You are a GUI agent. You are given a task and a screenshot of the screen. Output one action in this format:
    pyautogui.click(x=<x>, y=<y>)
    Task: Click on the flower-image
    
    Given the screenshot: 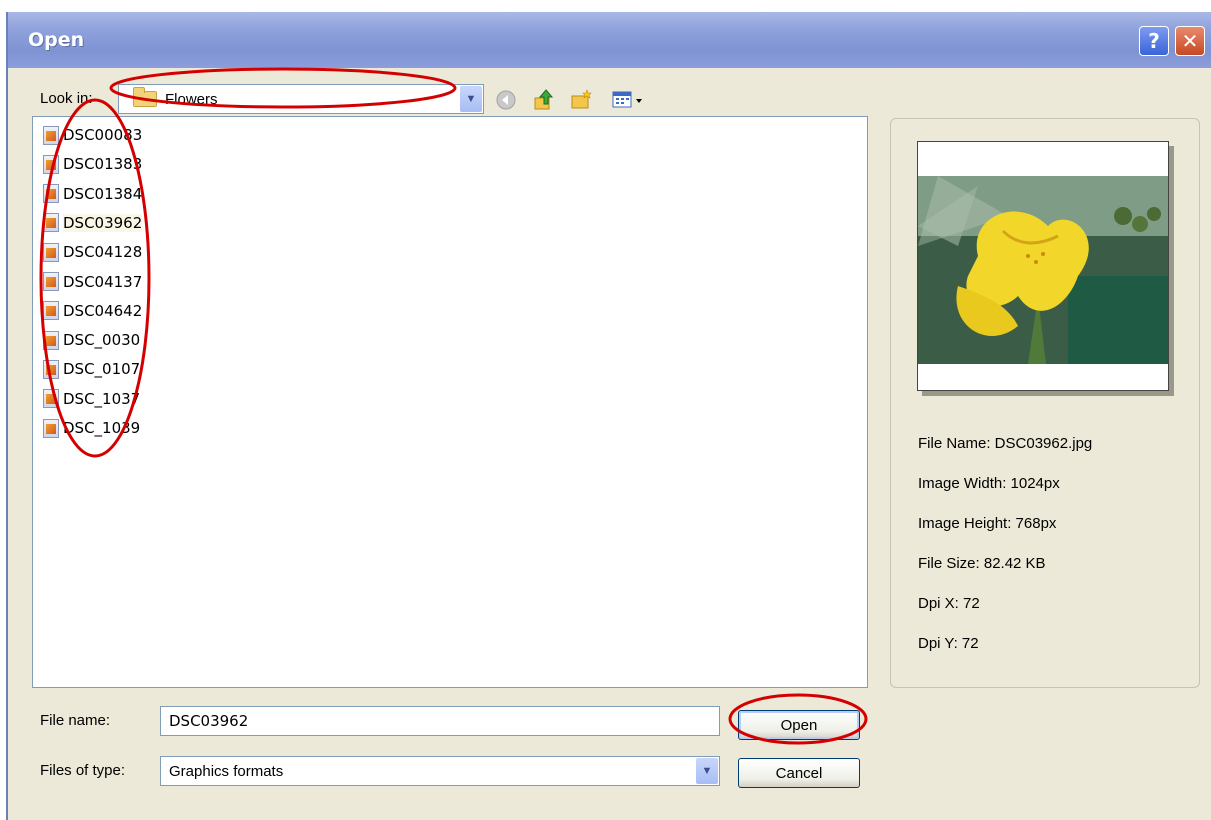 What is the action you would take?
    pyautogui.click(x=1043, y=270)
    